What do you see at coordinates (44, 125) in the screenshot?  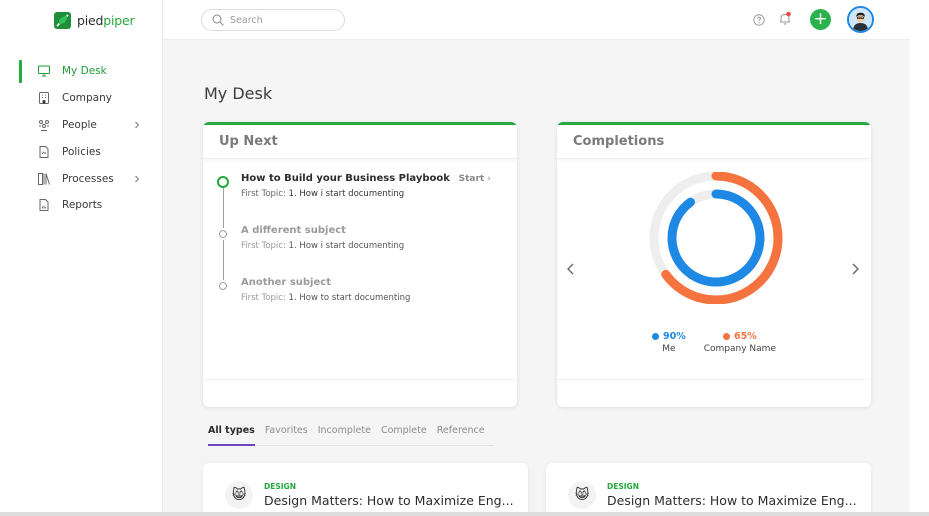 I see `people-icon` at bounding box center [44, 125].